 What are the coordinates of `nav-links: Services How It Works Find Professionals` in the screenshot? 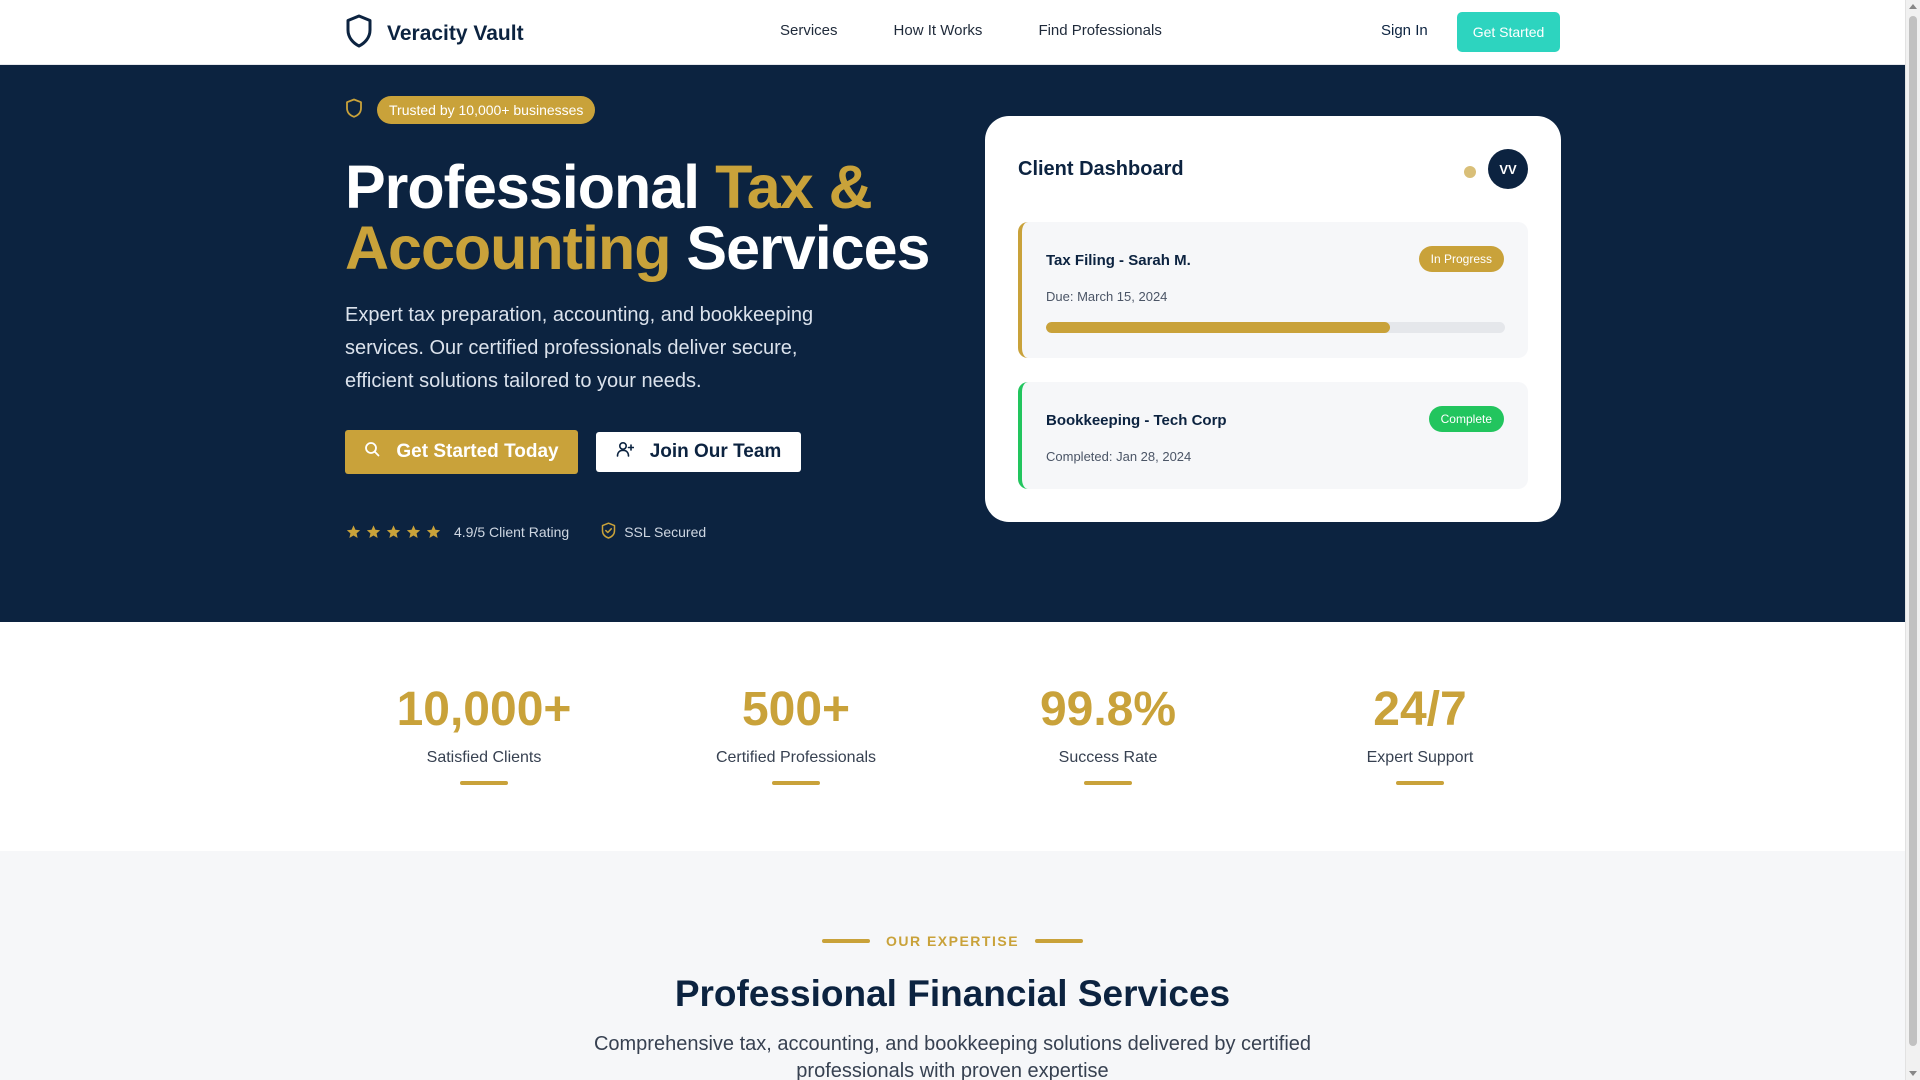 It's located at (971, 30).